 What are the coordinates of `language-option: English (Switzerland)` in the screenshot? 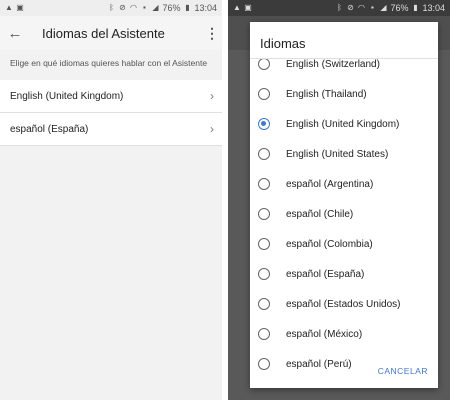 It's located at (344, 68).